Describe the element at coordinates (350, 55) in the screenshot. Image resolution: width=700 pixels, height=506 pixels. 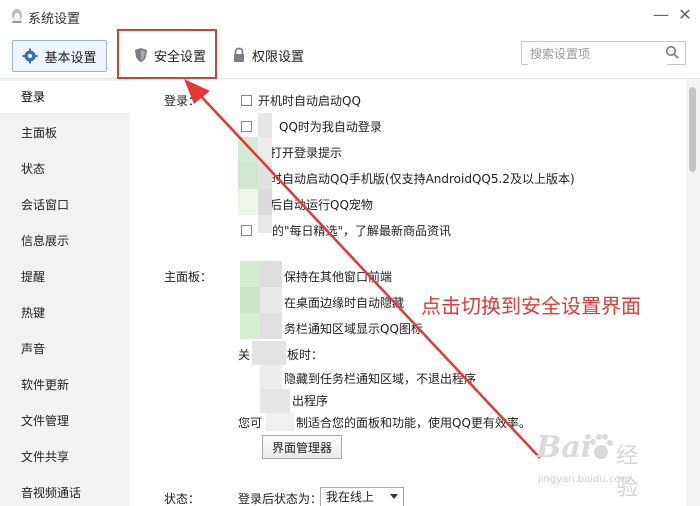
I see `settings-toolbar: 基本设置 安全设置 权限设置` at that location.